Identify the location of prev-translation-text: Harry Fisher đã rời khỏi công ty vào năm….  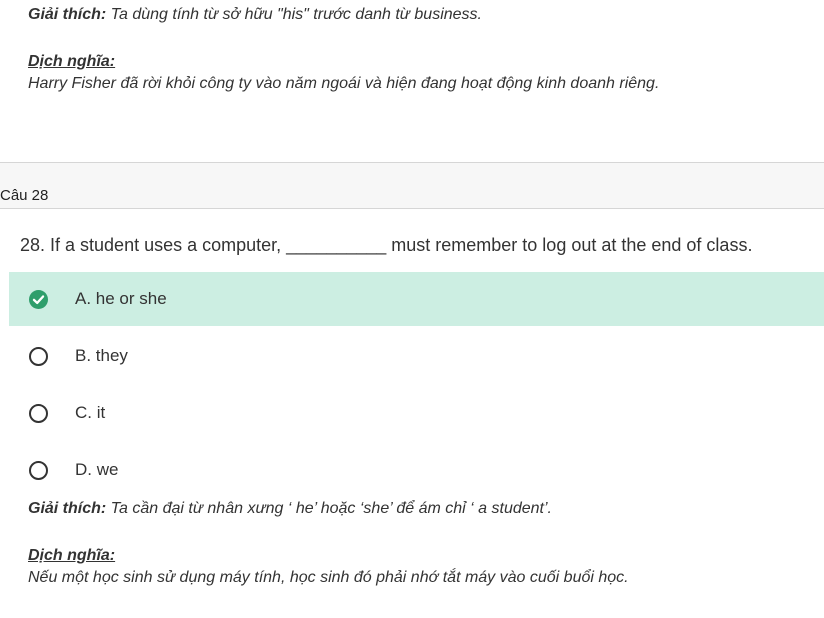
(344, 83).